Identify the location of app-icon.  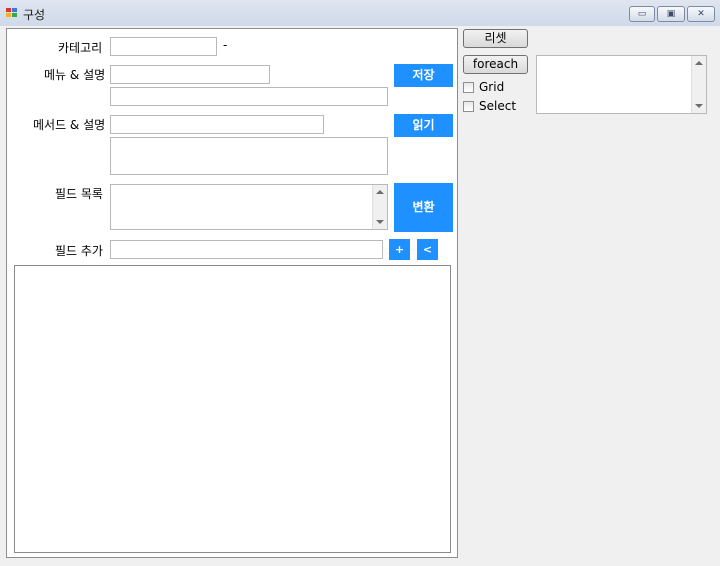
(12, 13).